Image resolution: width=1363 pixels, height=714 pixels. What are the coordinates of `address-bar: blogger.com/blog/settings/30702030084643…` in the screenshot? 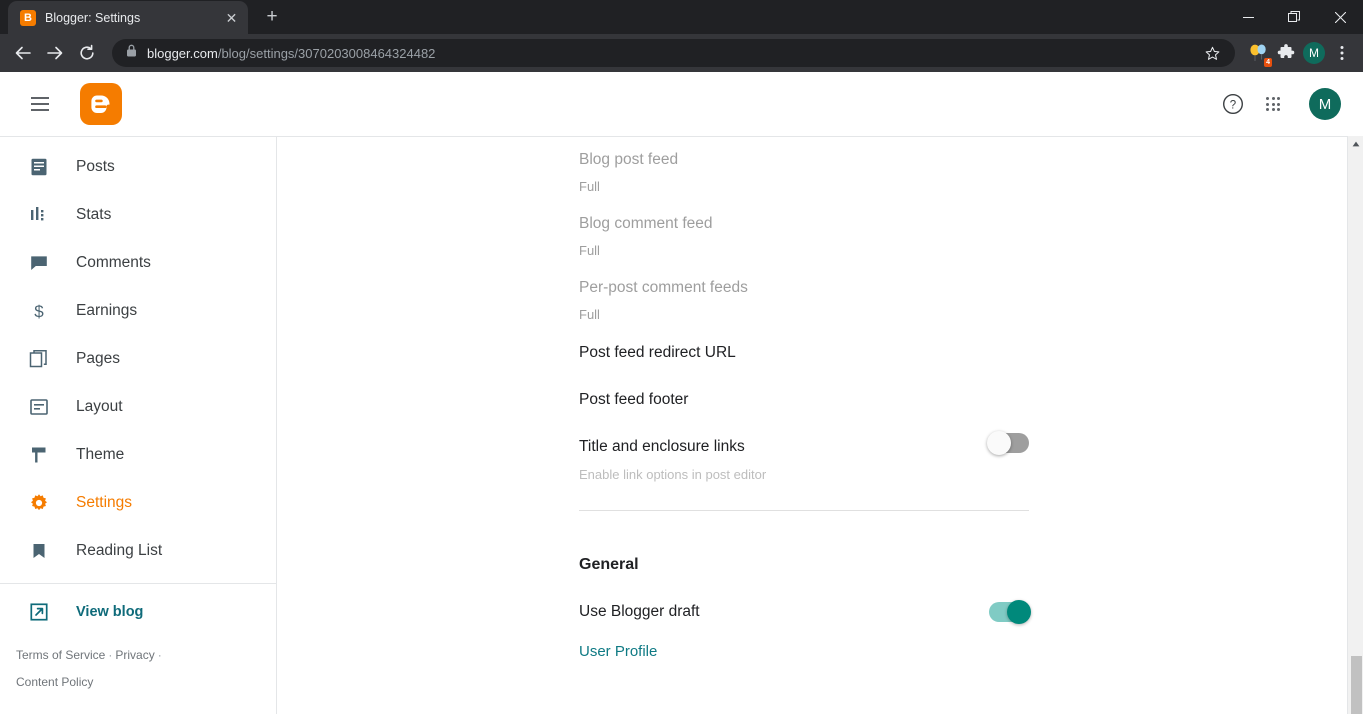 It's located at (673, 53).